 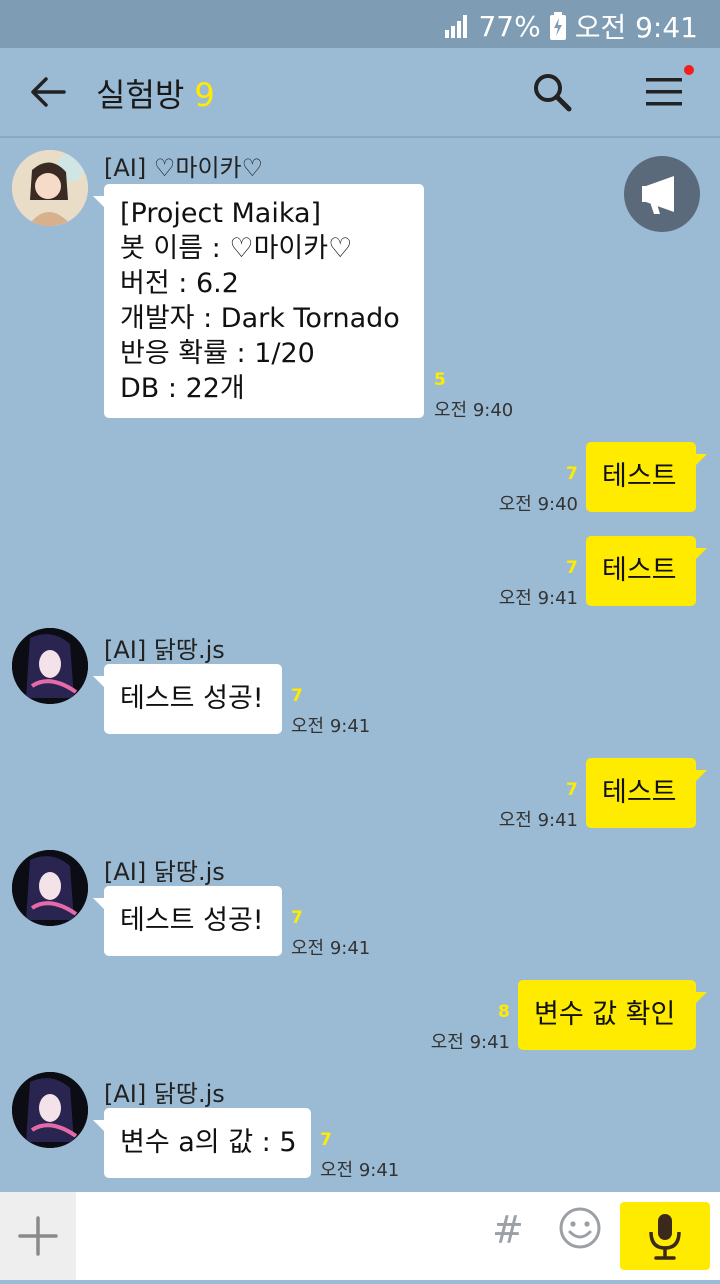 I want to click on unread-count: 8, so click(x=504, y=1012).